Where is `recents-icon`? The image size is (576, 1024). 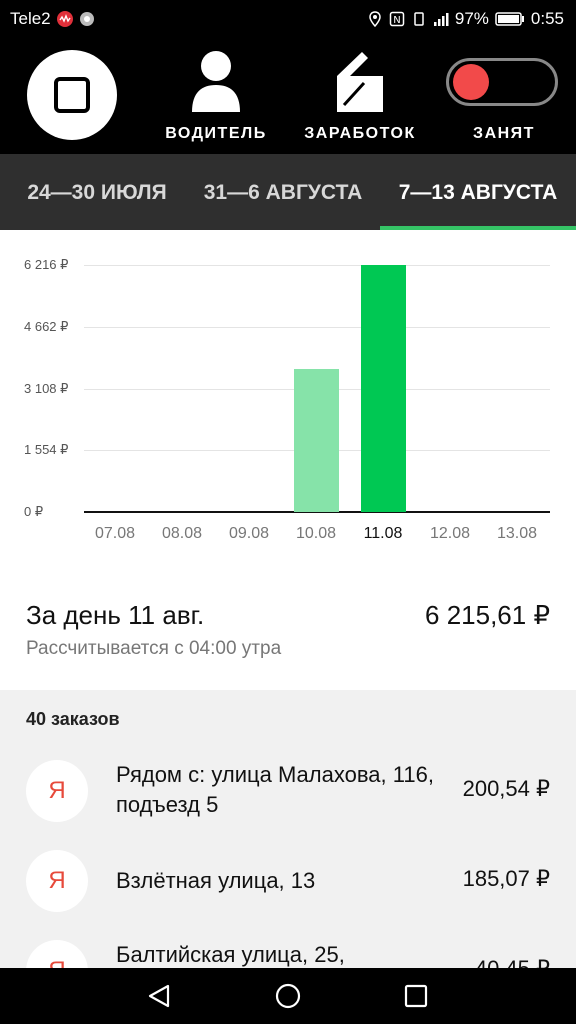 recents-icon is located at coordinates (416, 996).